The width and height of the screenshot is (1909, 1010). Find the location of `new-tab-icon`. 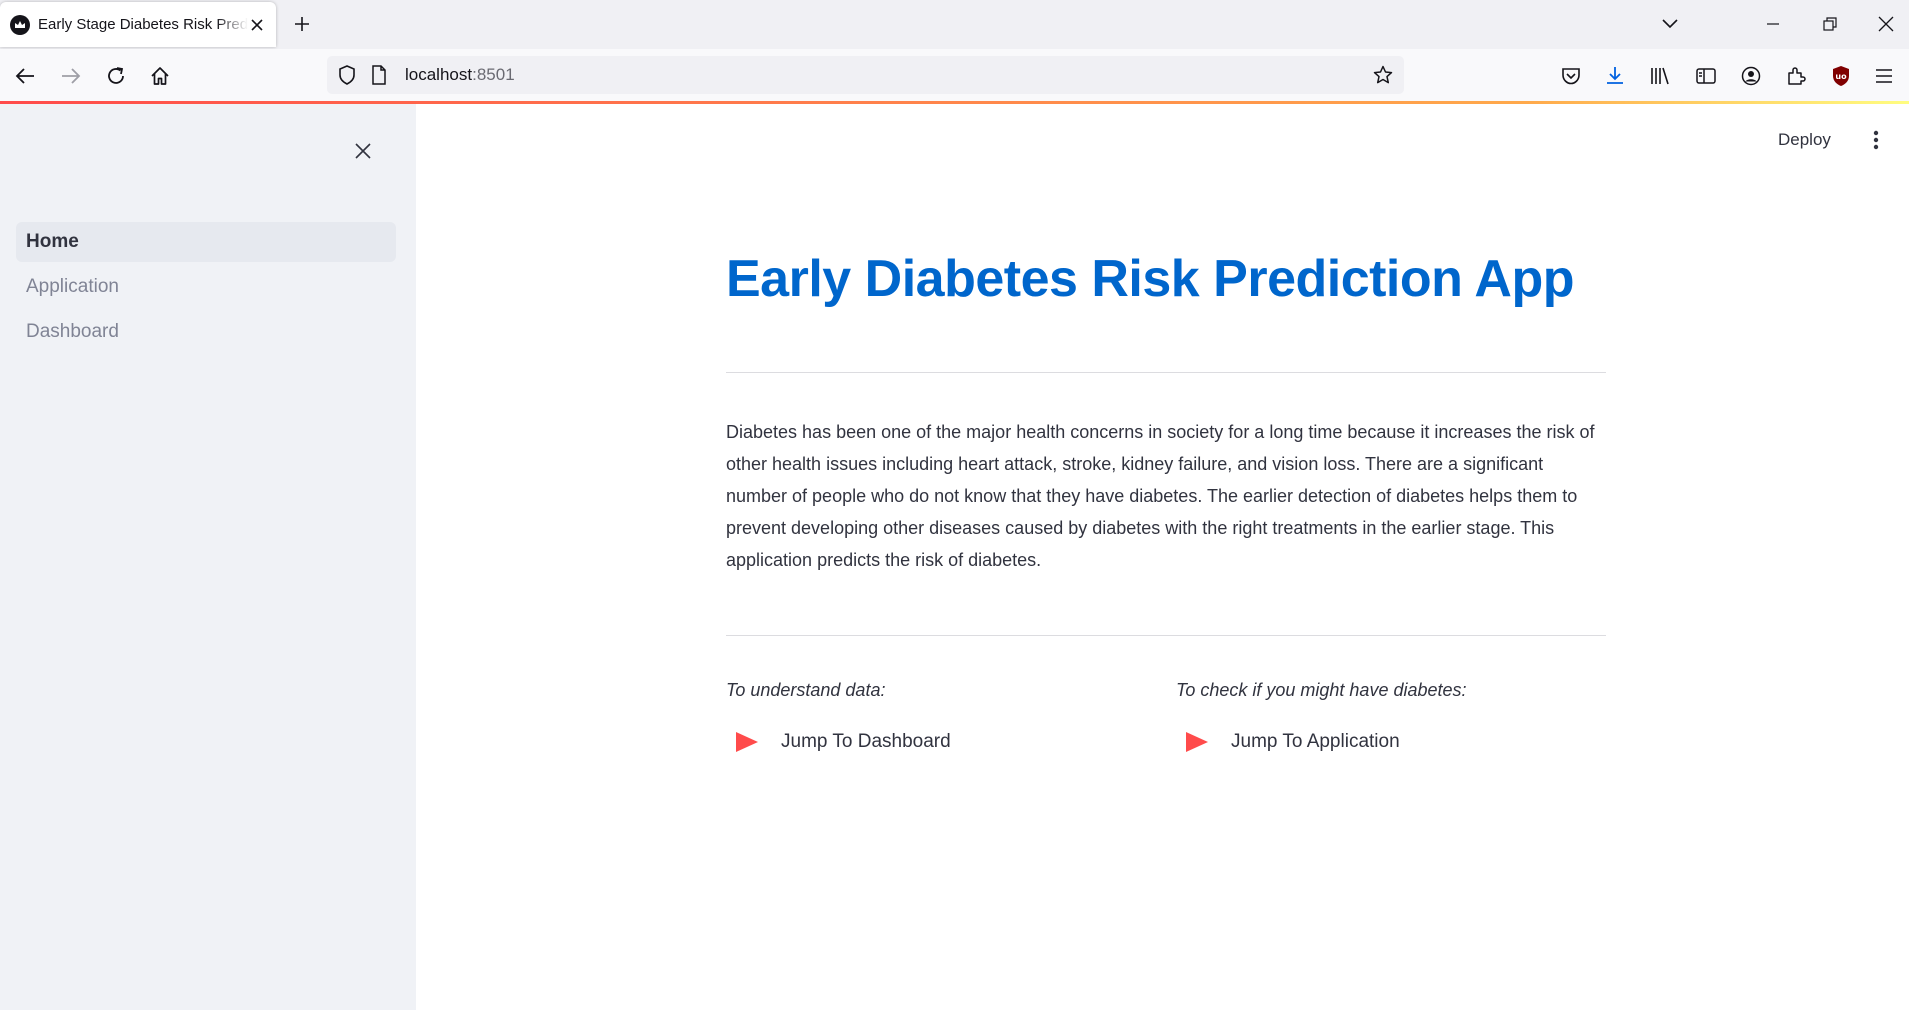

new-tab-icon is located at coordinates (302, 24).